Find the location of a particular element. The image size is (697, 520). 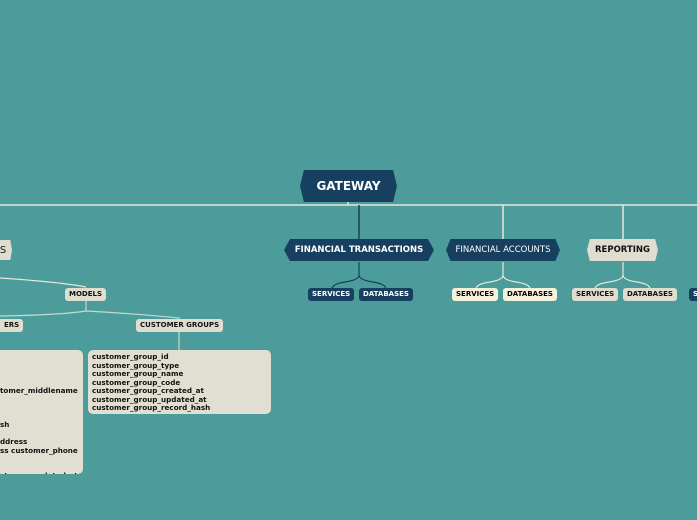

node-label: S is located at coordinates (3, 250).